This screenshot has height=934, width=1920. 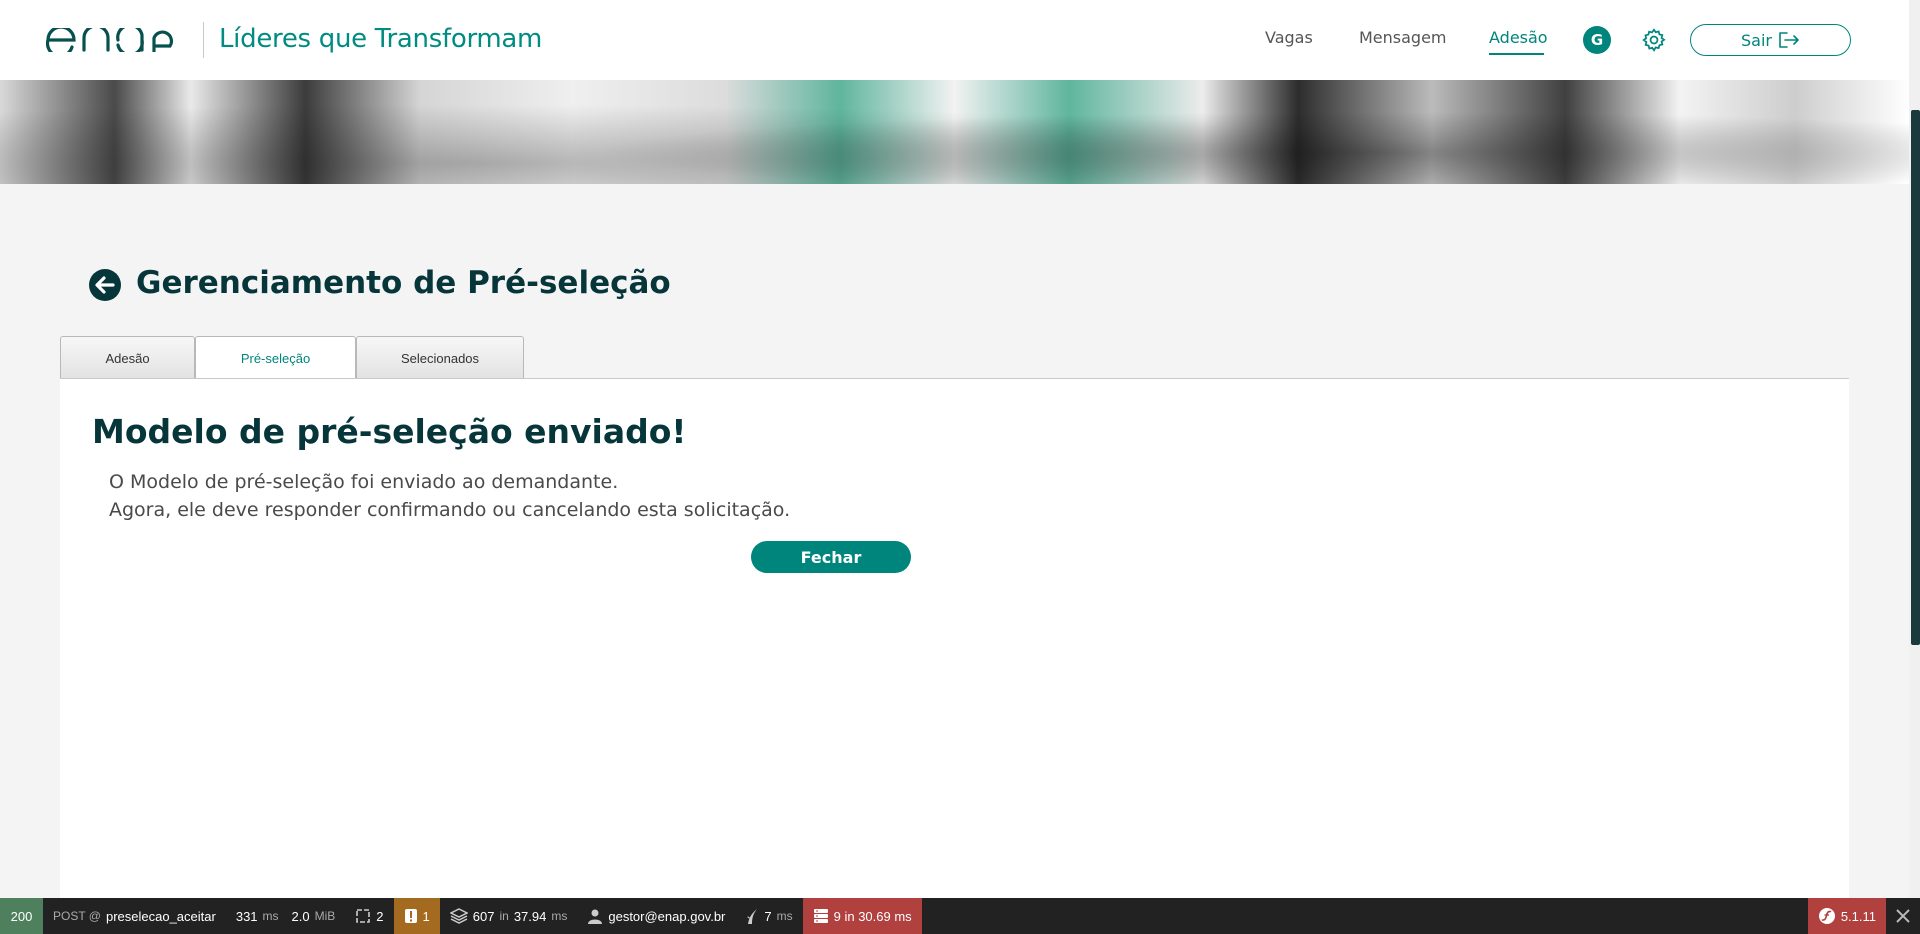 What do you see at coordinates (820, 916) in the screenshot?
I see `database-icon` at bounding box center [820, 916].